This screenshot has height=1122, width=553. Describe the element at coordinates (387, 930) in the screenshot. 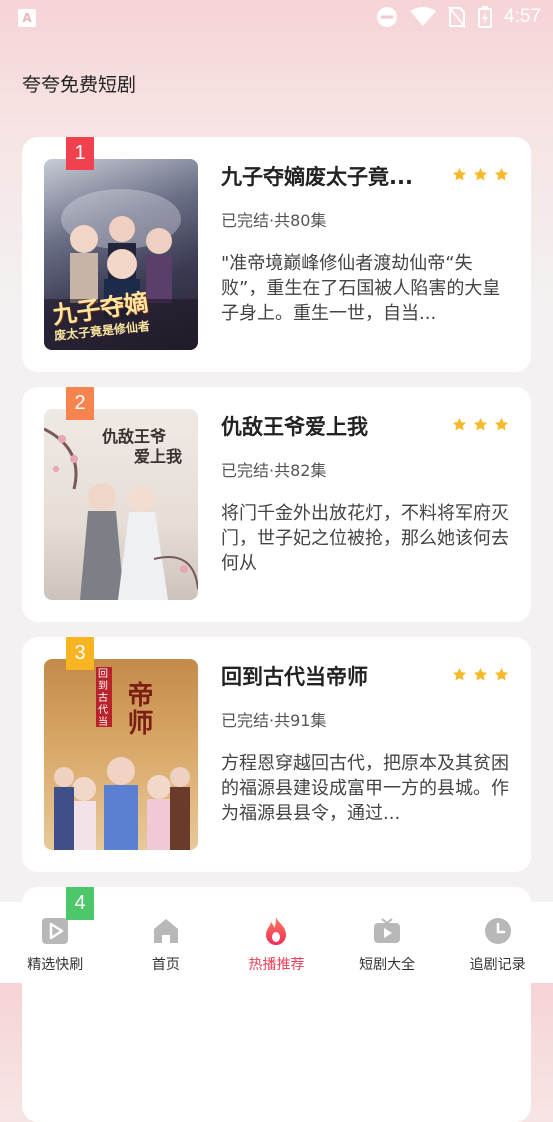

I see `tv-icon` at that location.